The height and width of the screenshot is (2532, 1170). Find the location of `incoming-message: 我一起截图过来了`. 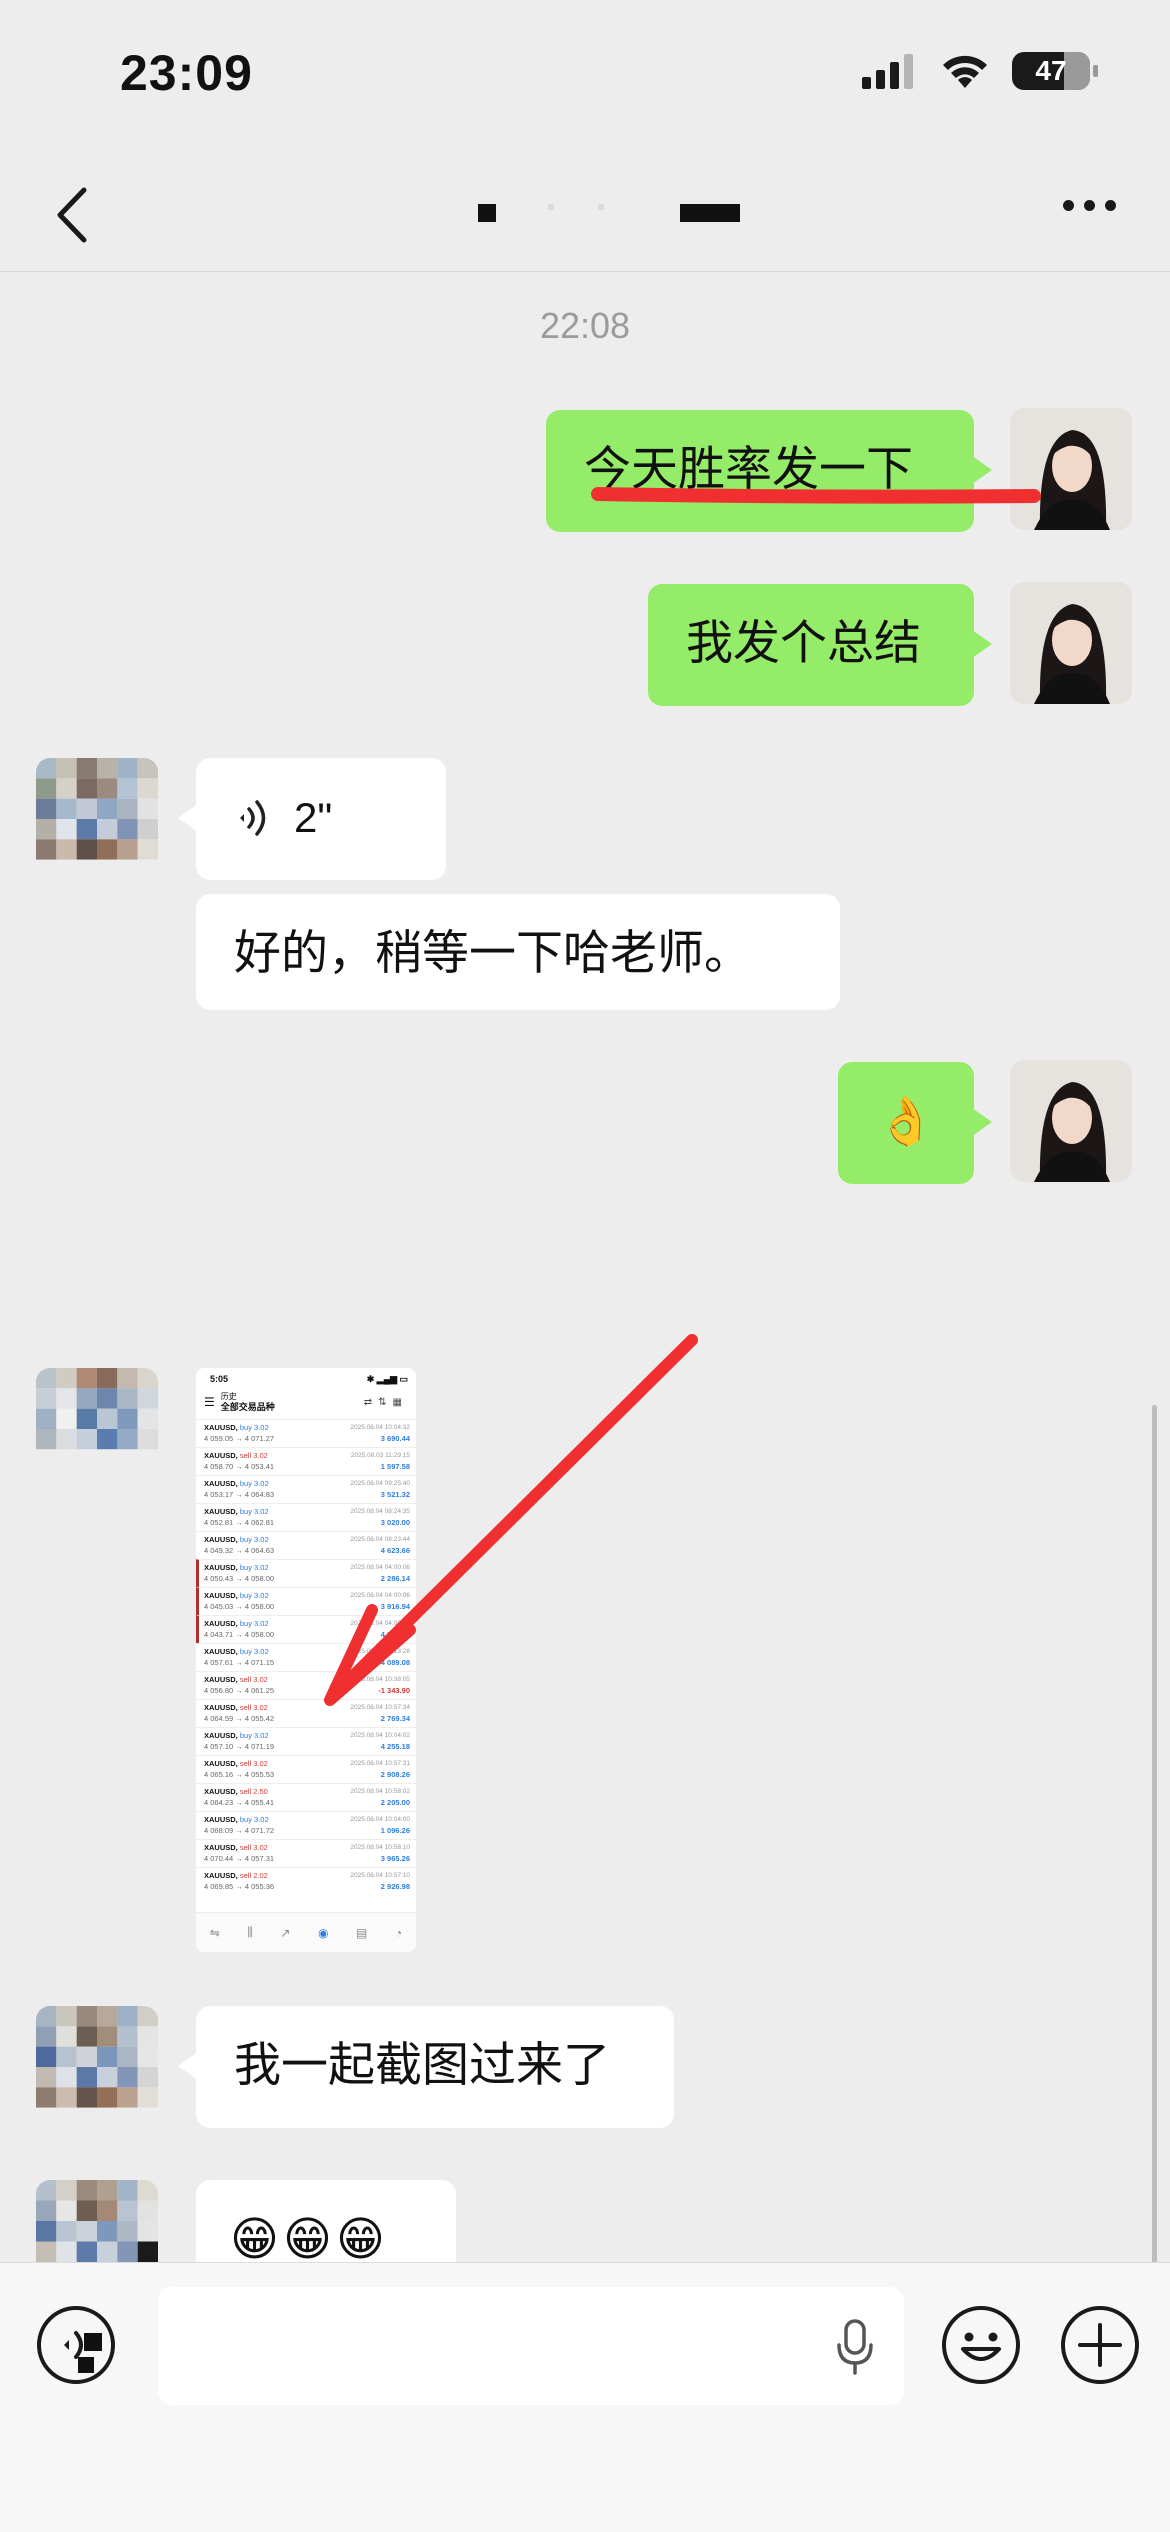

incoming-message: 我一起截图过来了 is located at coordinates (426, 2067).